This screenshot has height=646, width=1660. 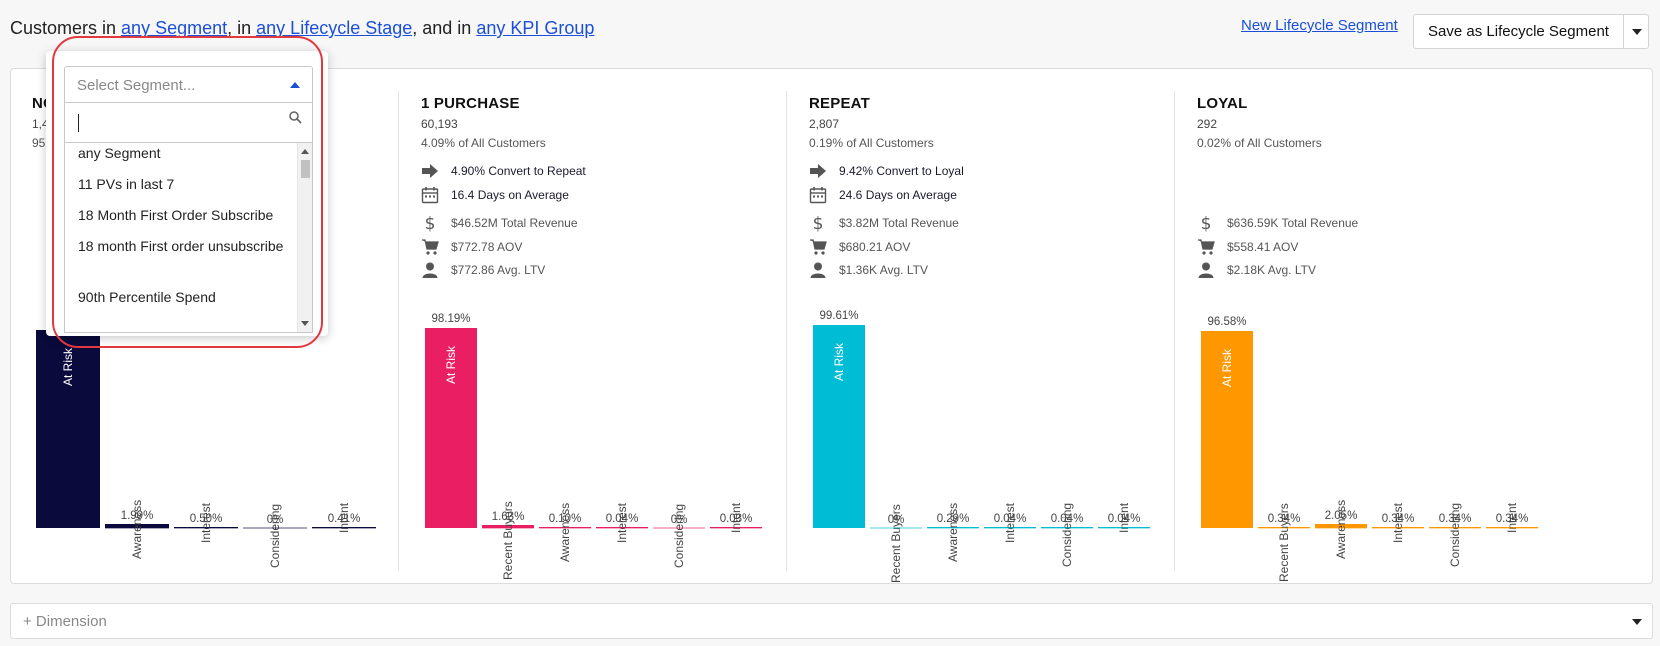 What do you see at coordinates (183, 246) in the screenshot?
I see `segment-option: 18 month First order unsubscribe` at bounding box center [183, 246].